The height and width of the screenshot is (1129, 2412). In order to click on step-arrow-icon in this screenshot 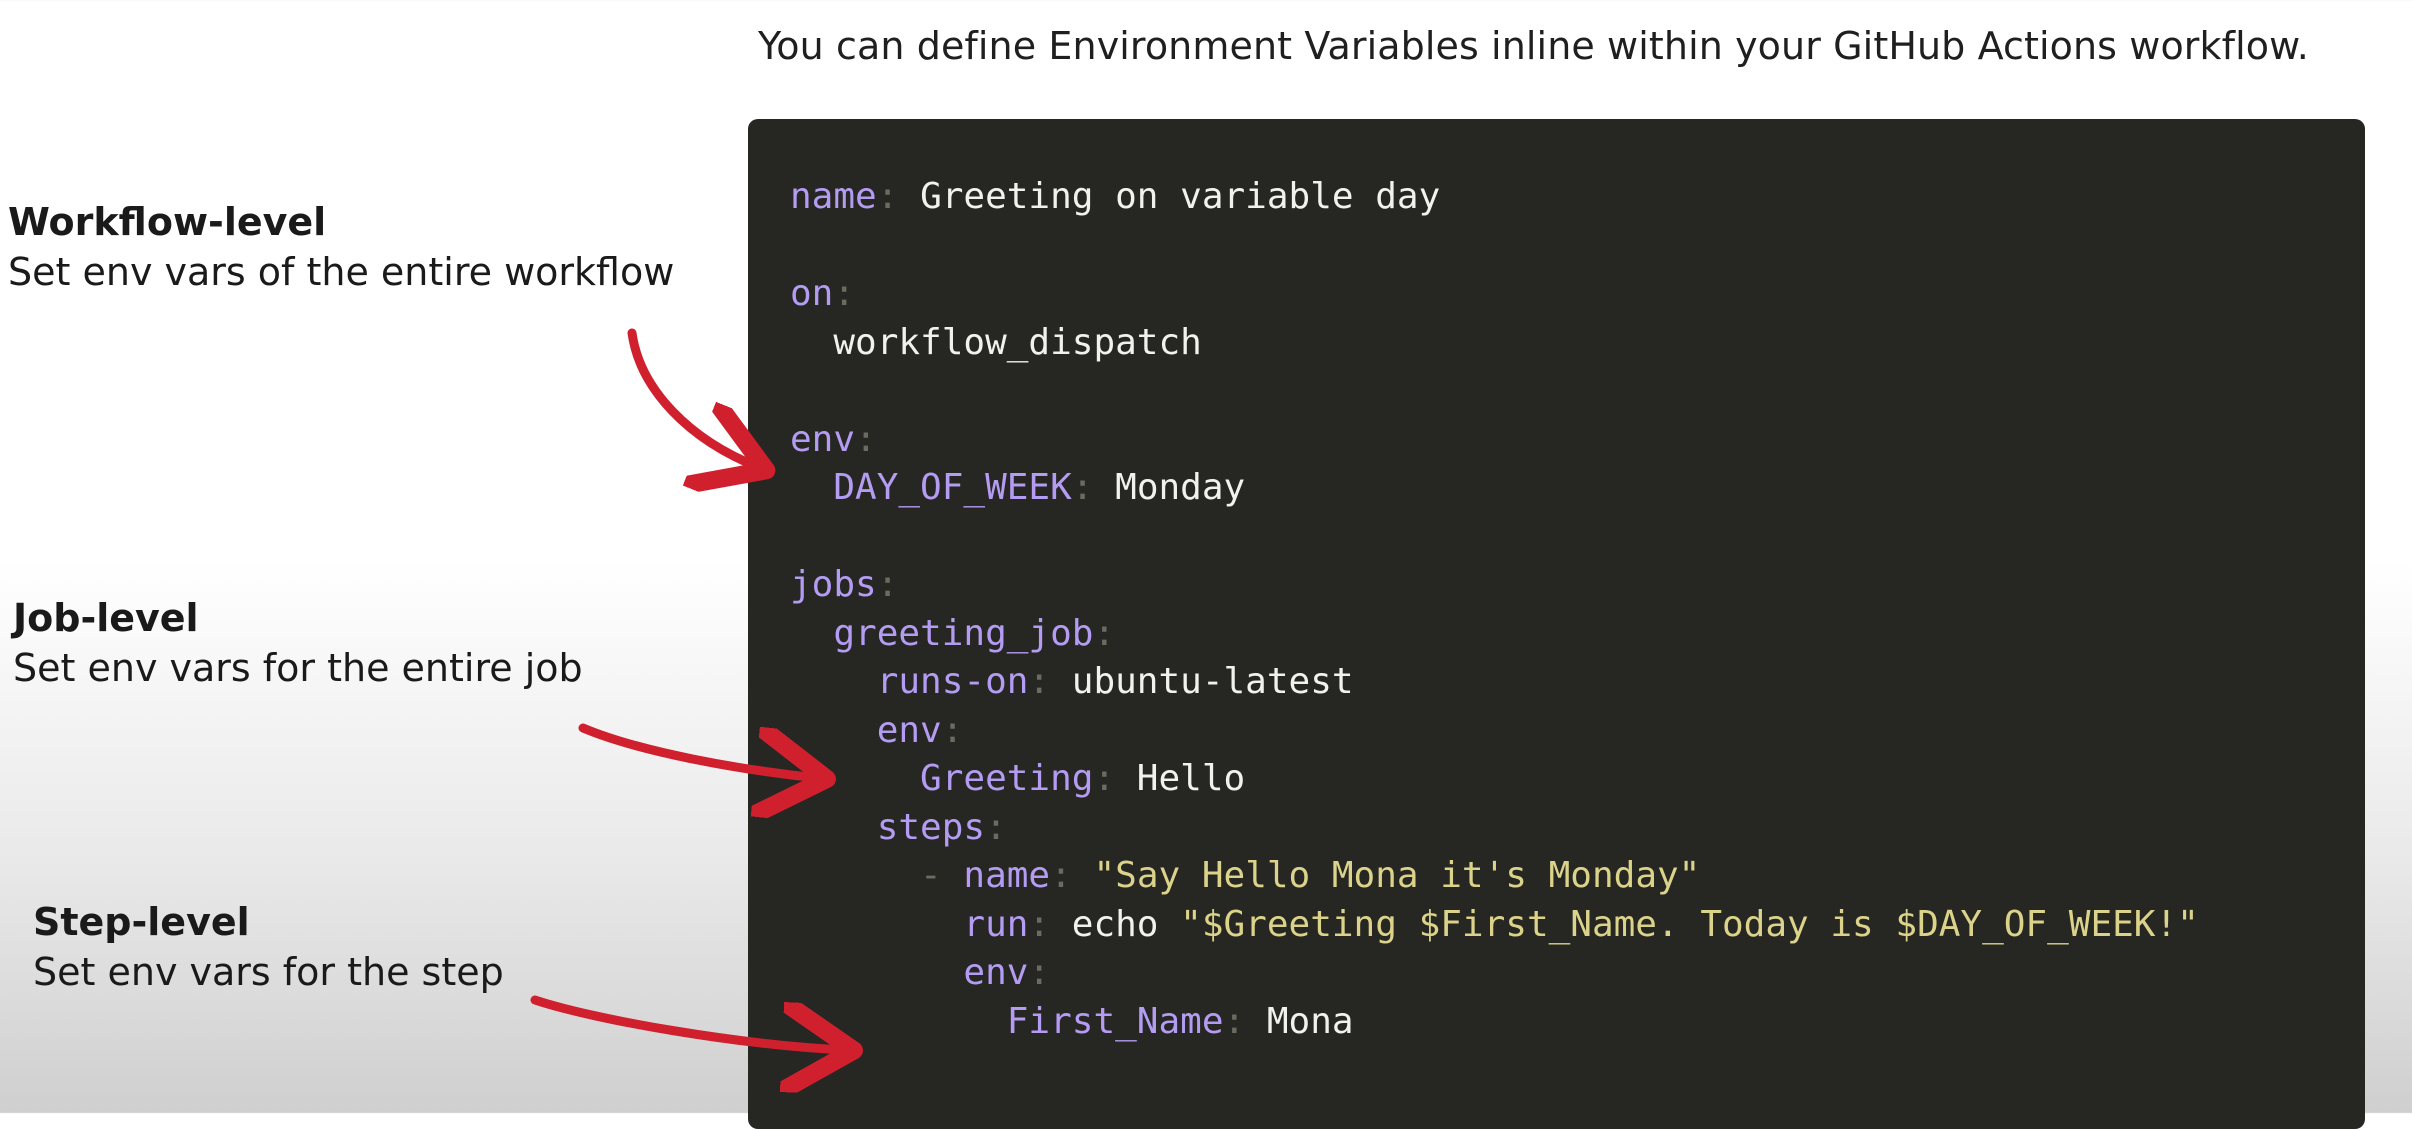, I will do `click(687, 1022)`.